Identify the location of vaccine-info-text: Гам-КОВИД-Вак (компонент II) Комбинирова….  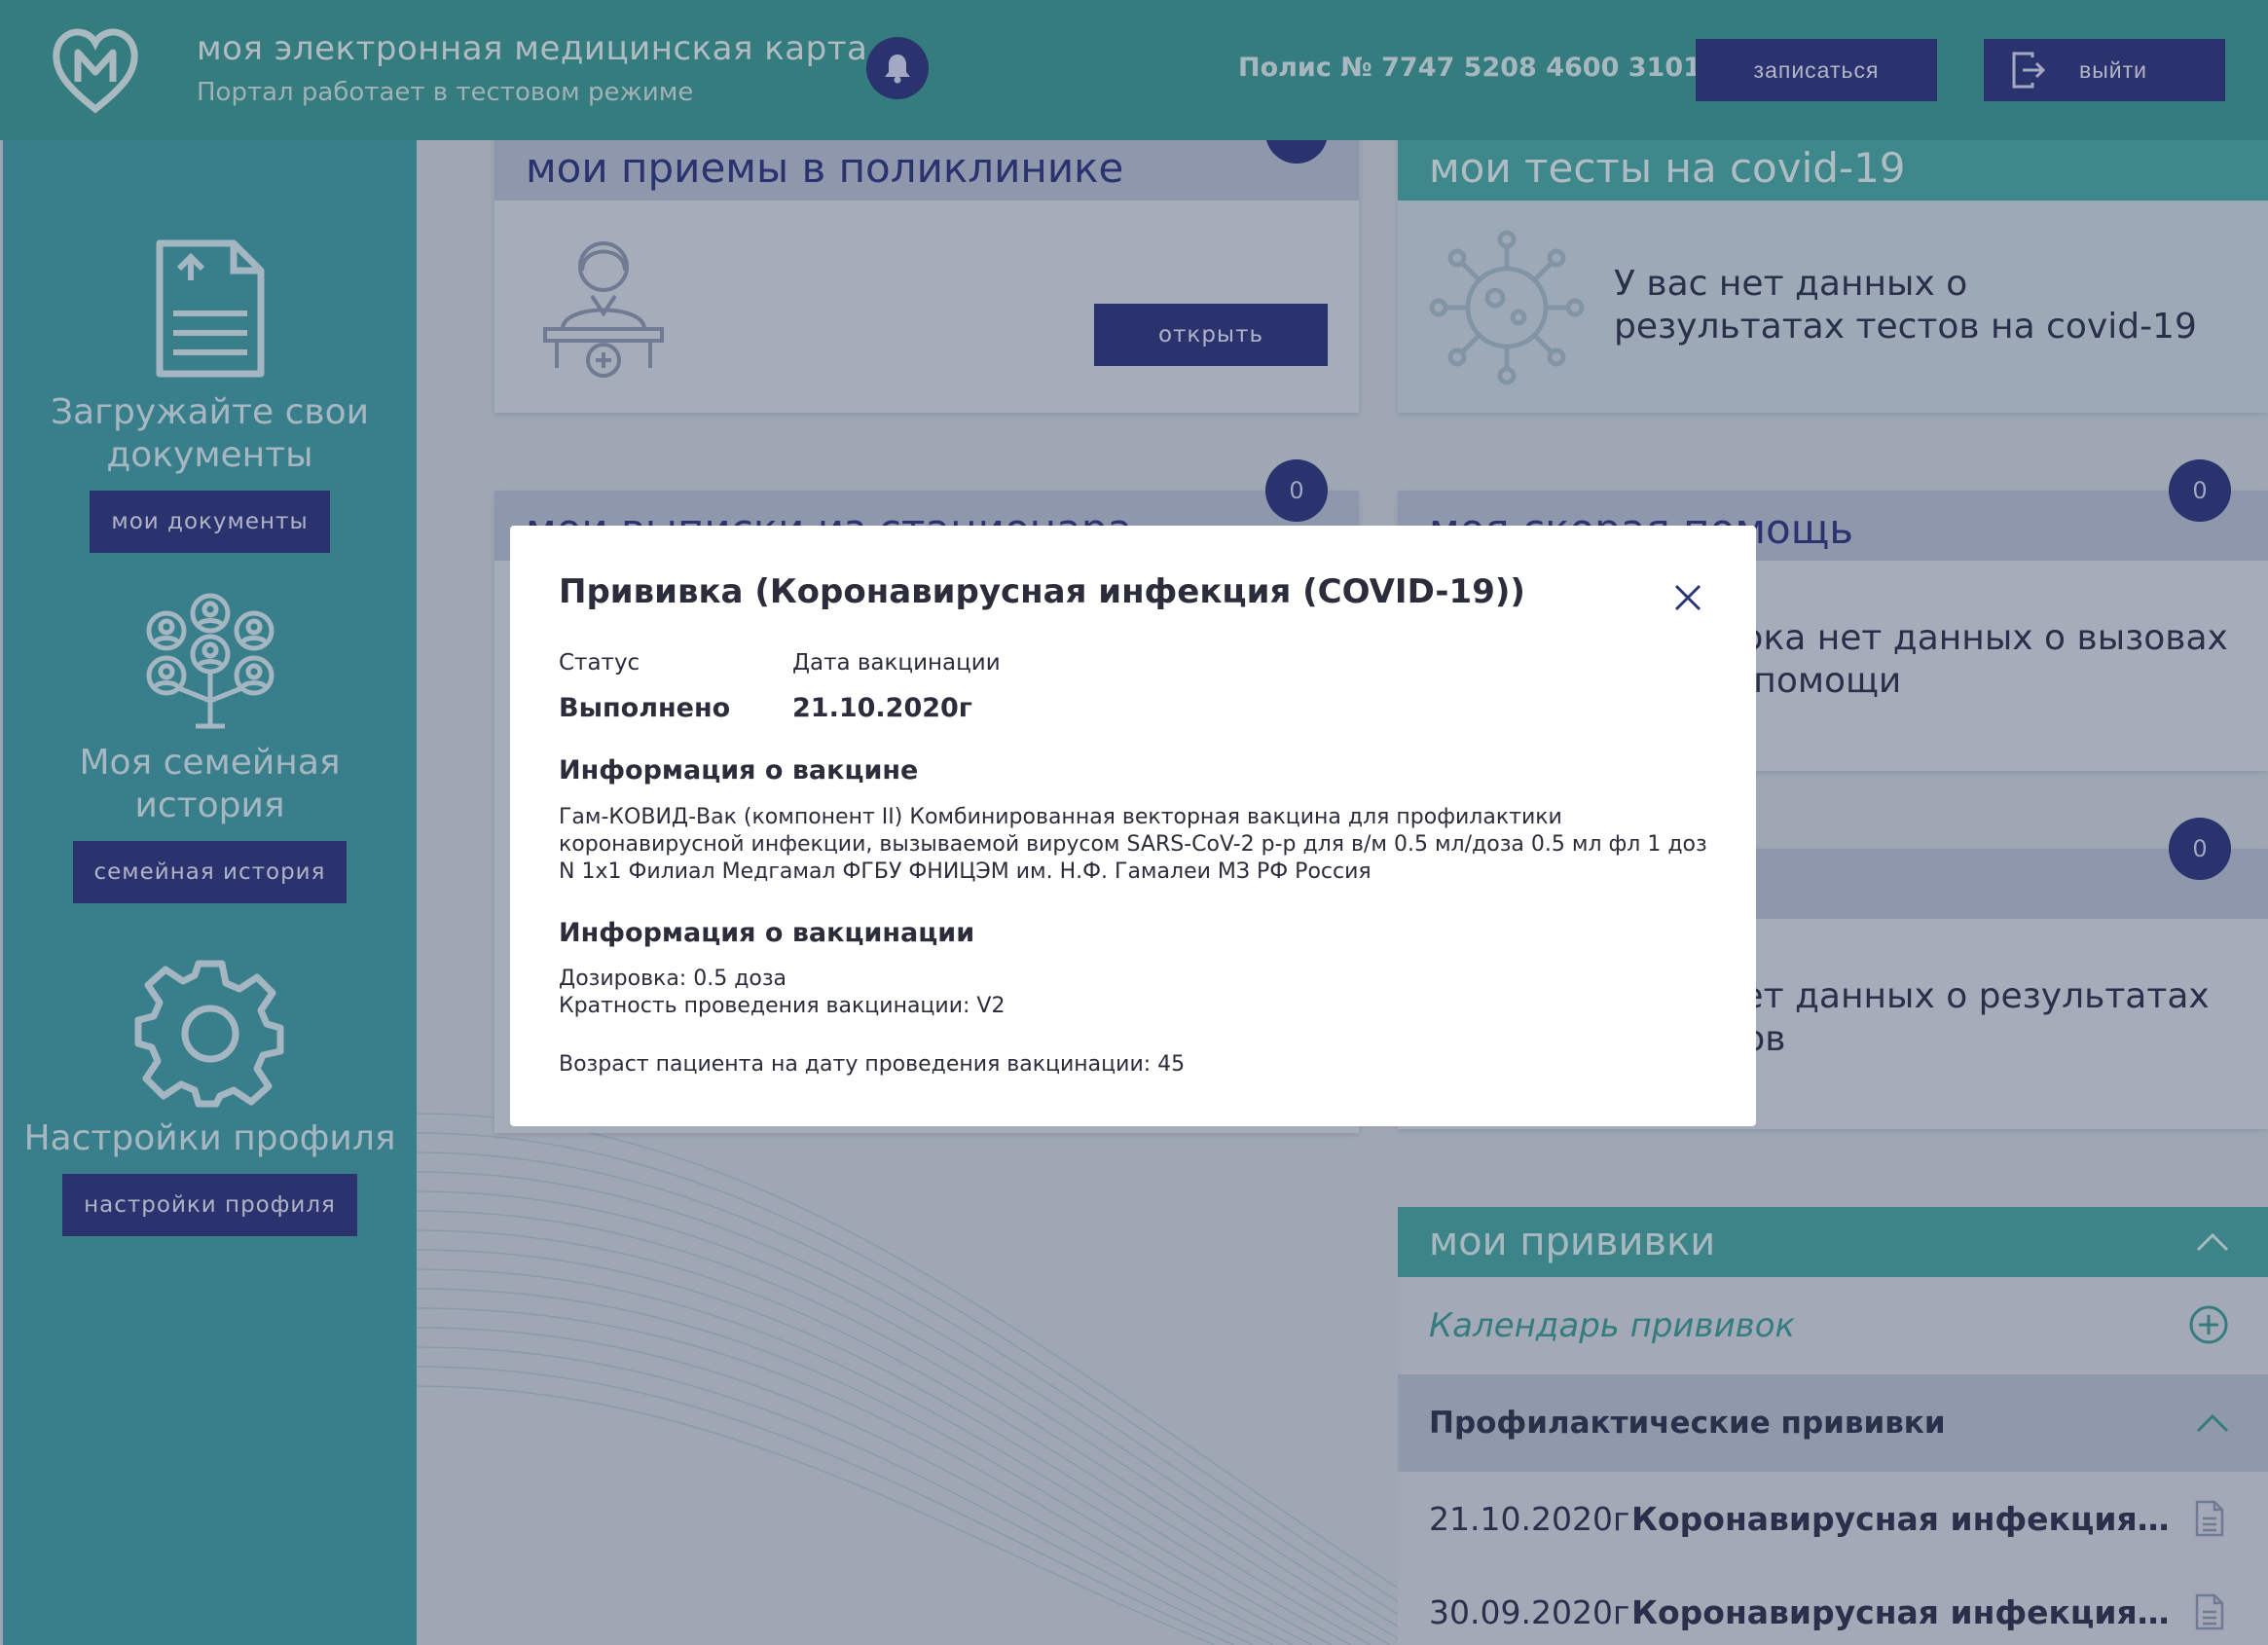
(1133, 845).